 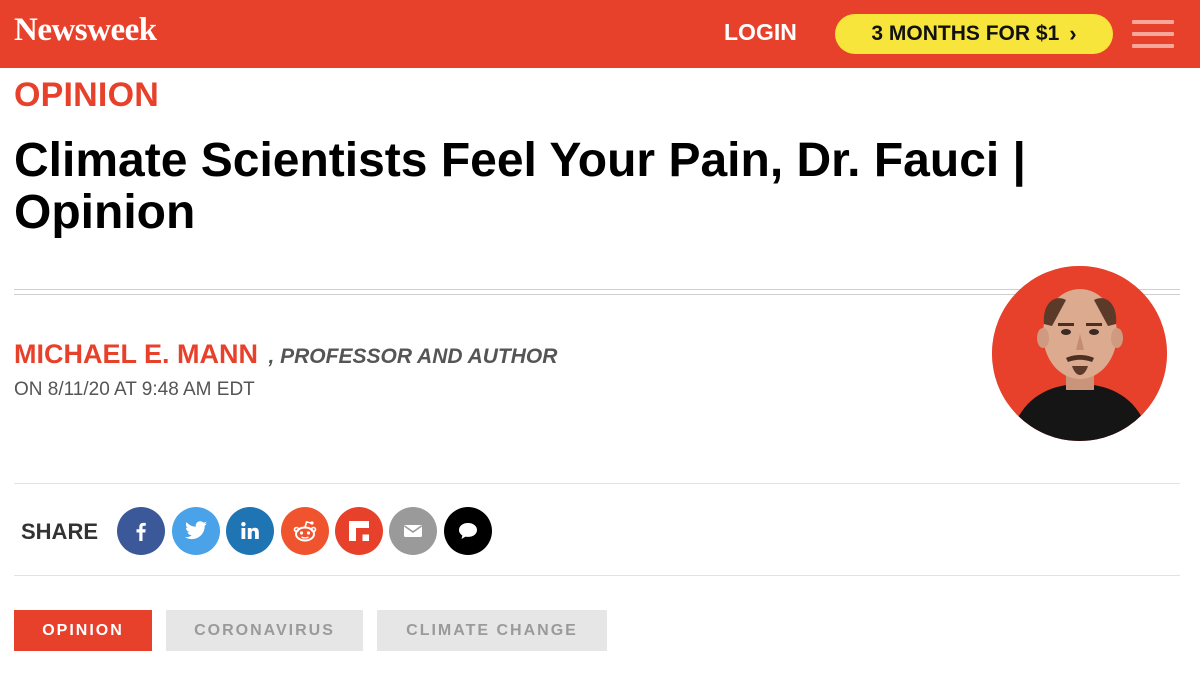 I want to click on publish-date: ON 8/11/20 AT 9:48 AM EDT, so click(x=134, y=389).